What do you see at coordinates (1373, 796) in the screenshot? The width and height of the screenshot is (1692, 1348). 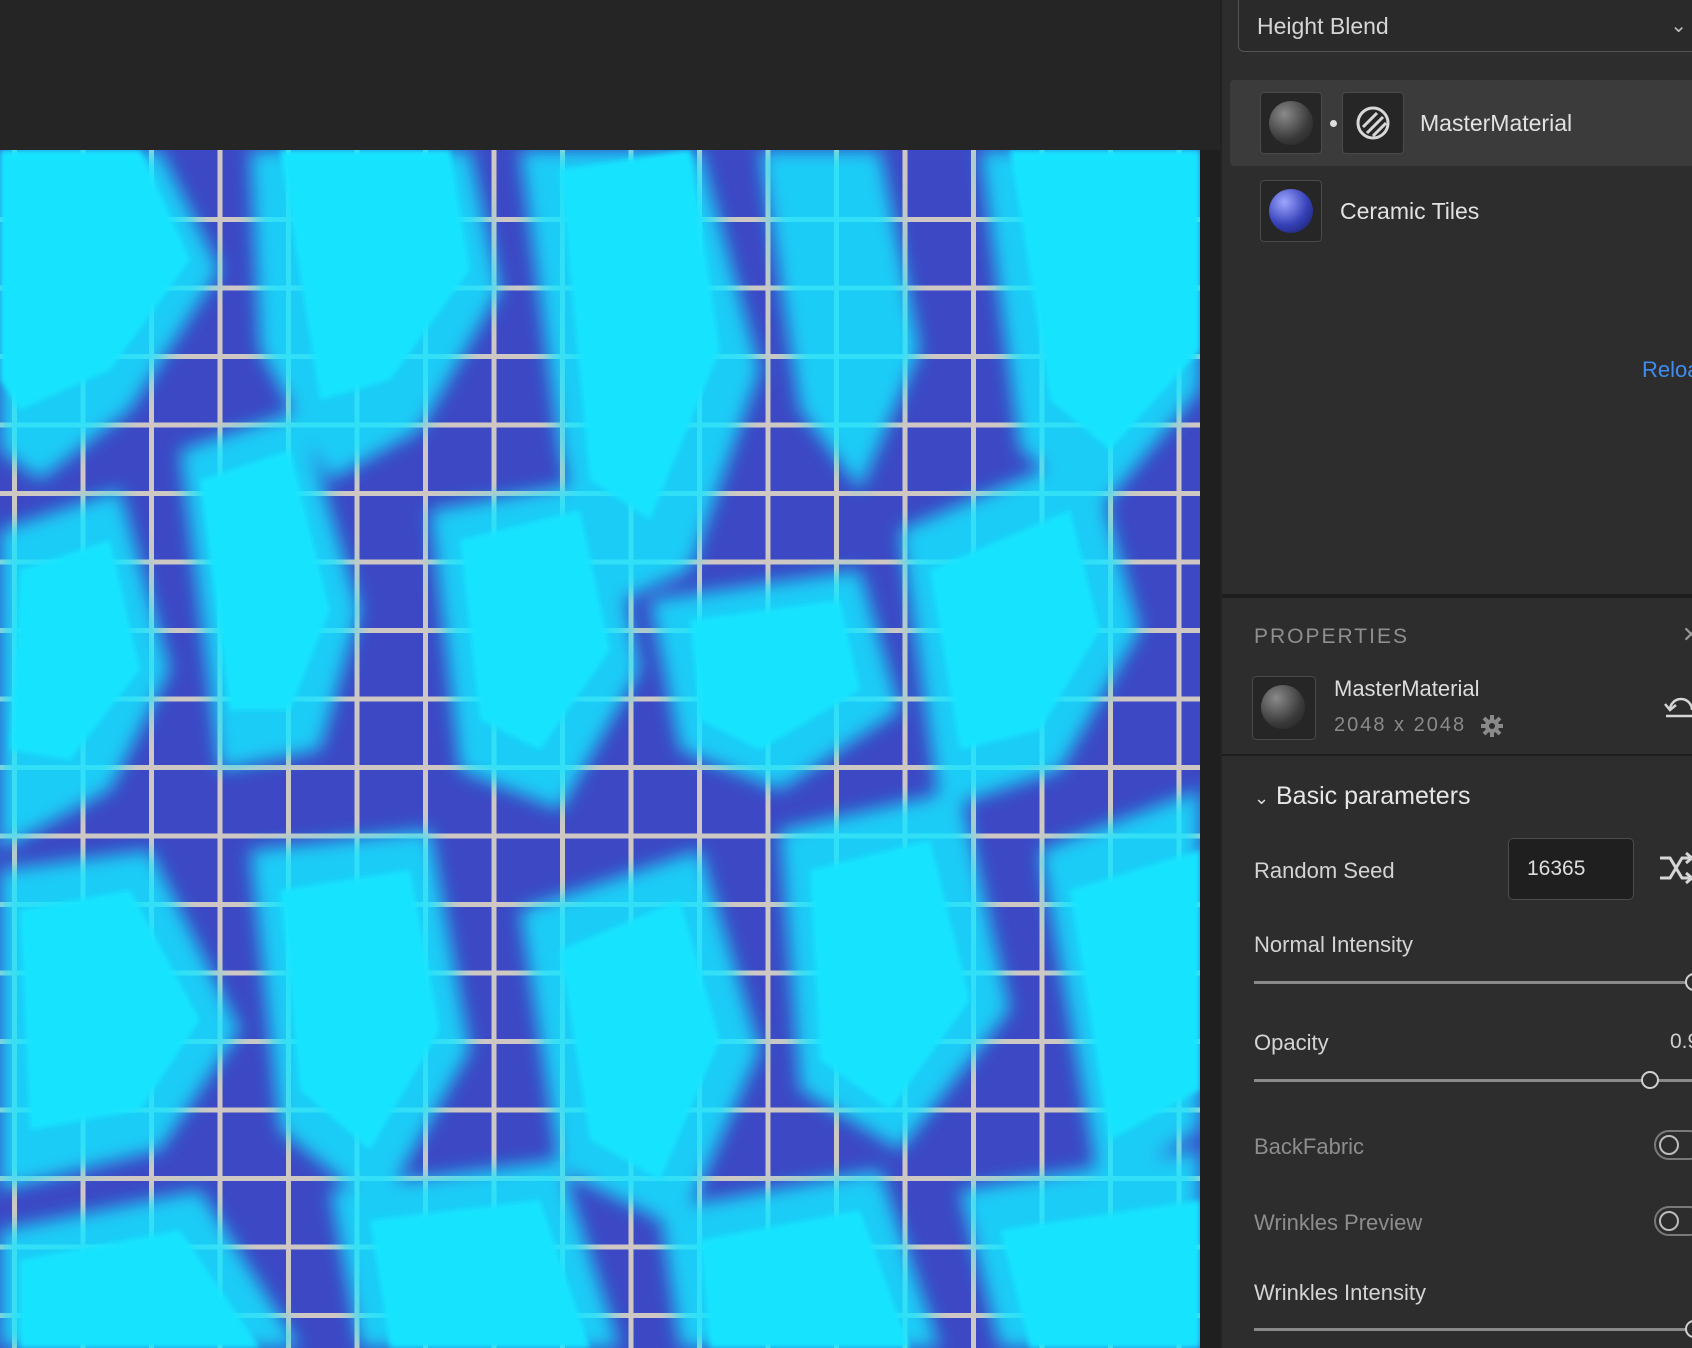 I see `section-title: Basic parameters` at bounding box center [1373, 796].